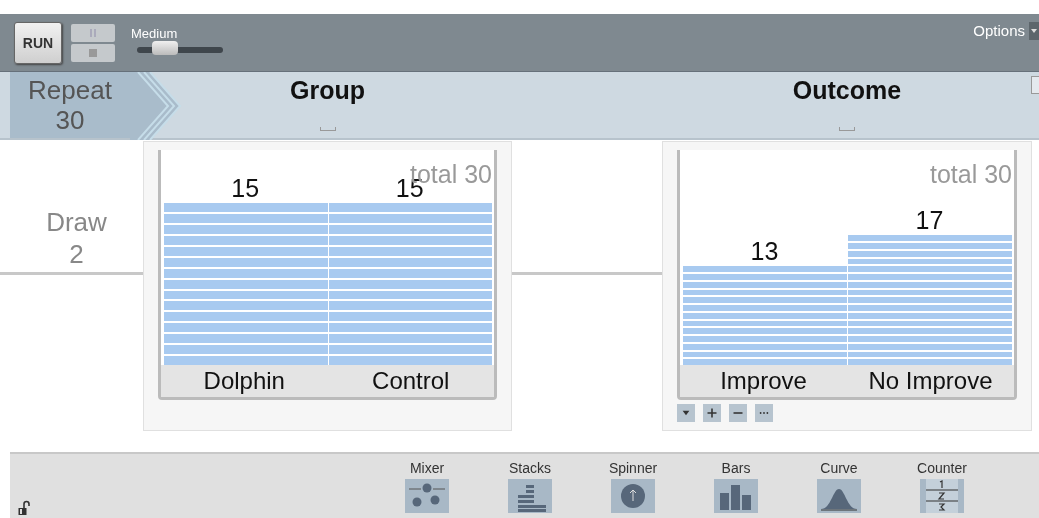  I want to click on pause-icon, so click(93, 32).